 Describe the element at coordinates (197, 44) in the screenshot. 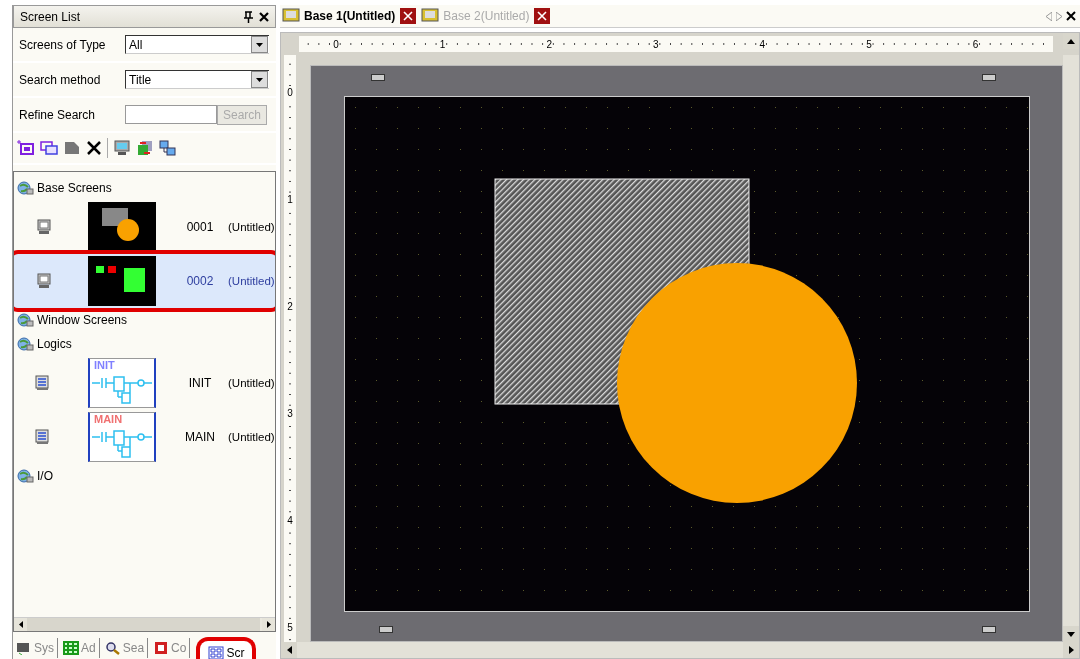

I see `dropdown: All` at that location.